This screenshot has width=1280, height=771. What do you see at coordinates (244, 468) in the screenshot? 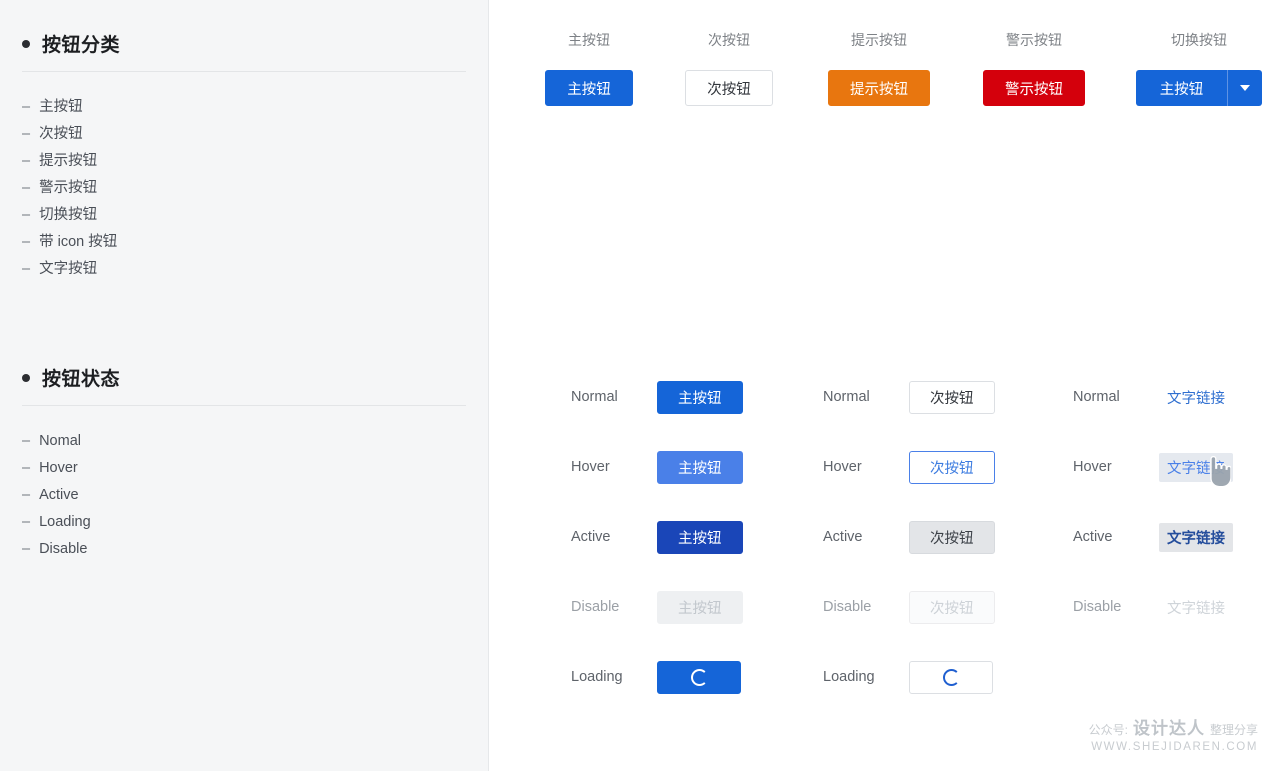
I see `list-item: – Hover` at bounding box center [244, 468].